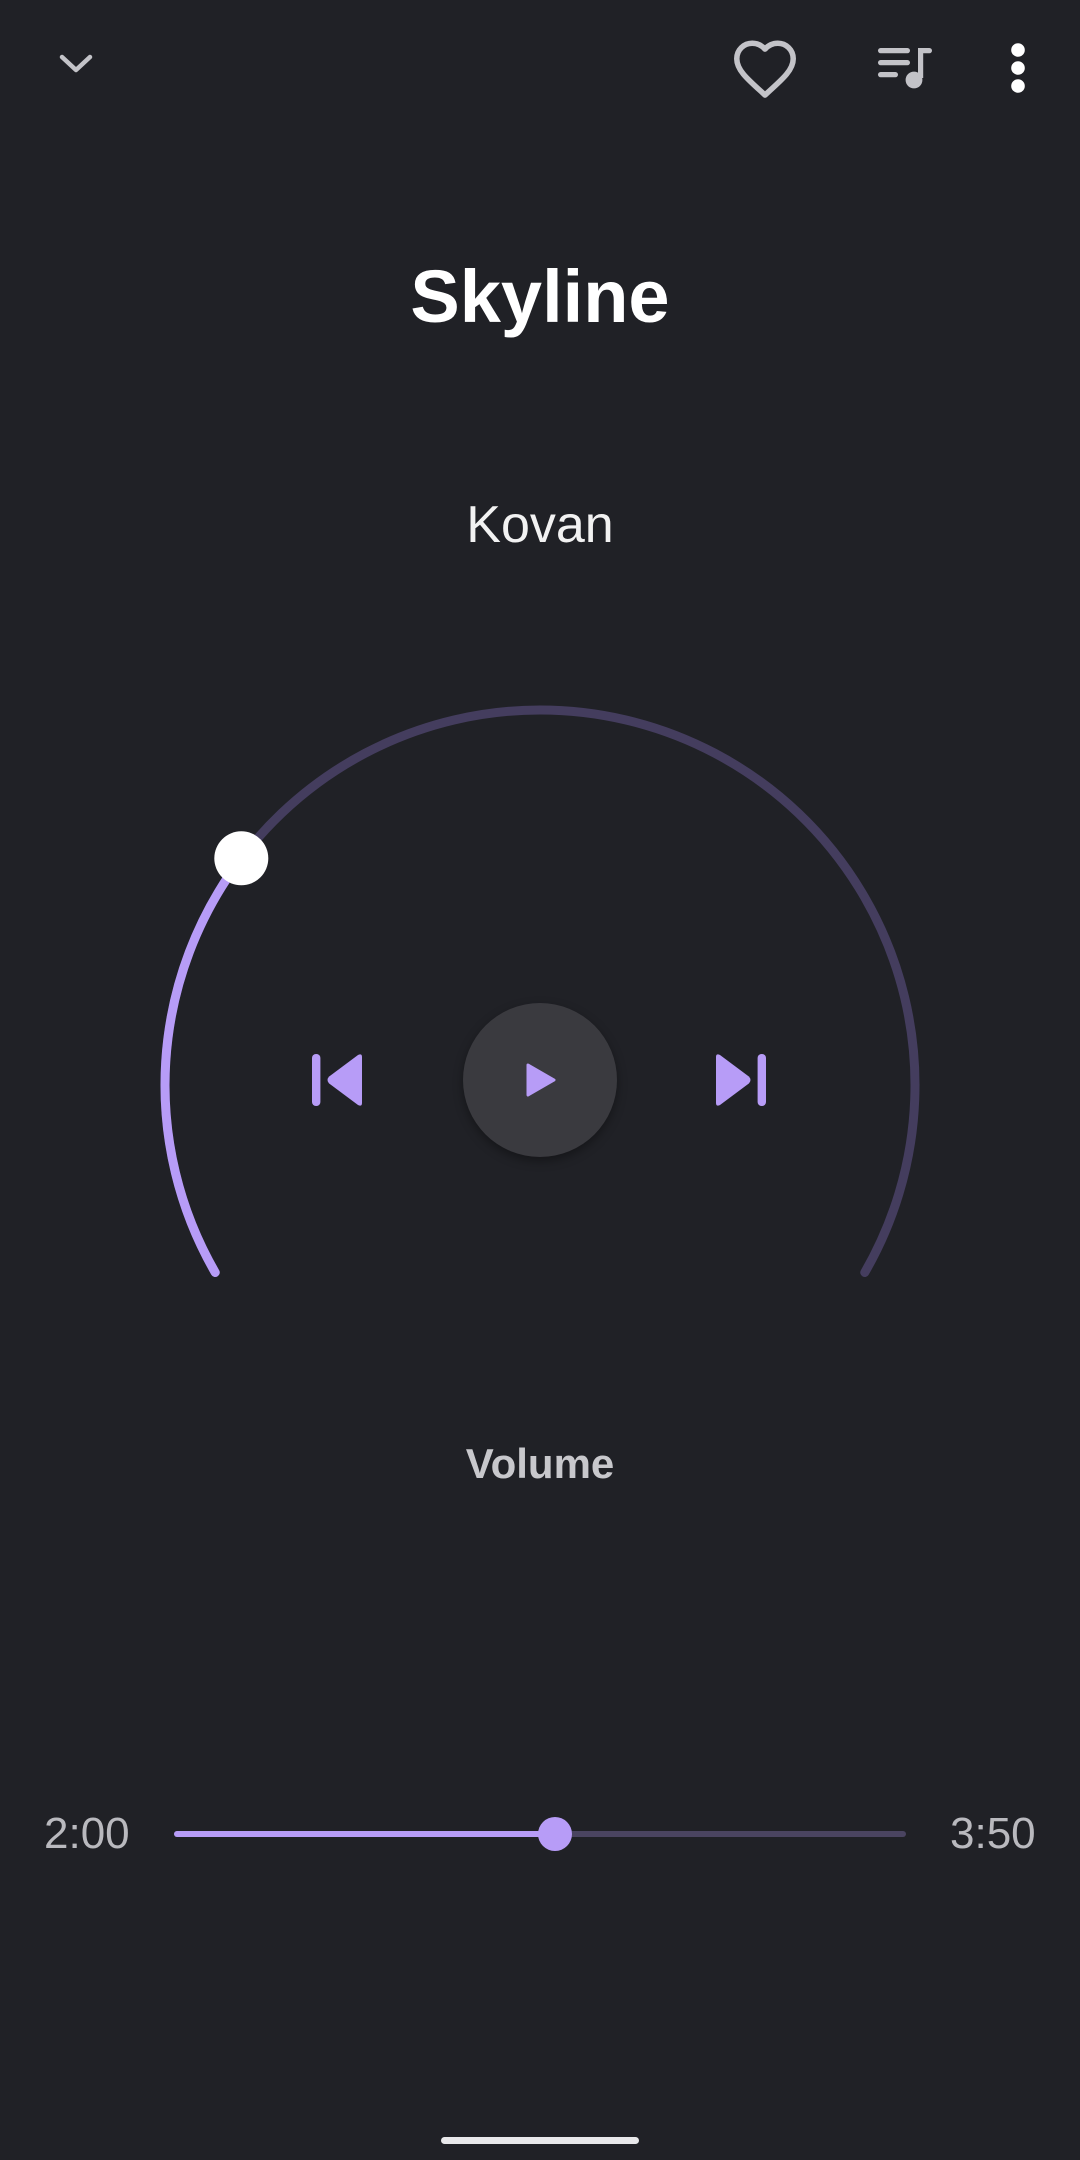 Image resolution: width=1080 pixels, height=2160 pixels. What do you see at coordinates (993, 1833) in the screenshot?
I see `total-duration: 3:50` at bounding box center [993, 1833].